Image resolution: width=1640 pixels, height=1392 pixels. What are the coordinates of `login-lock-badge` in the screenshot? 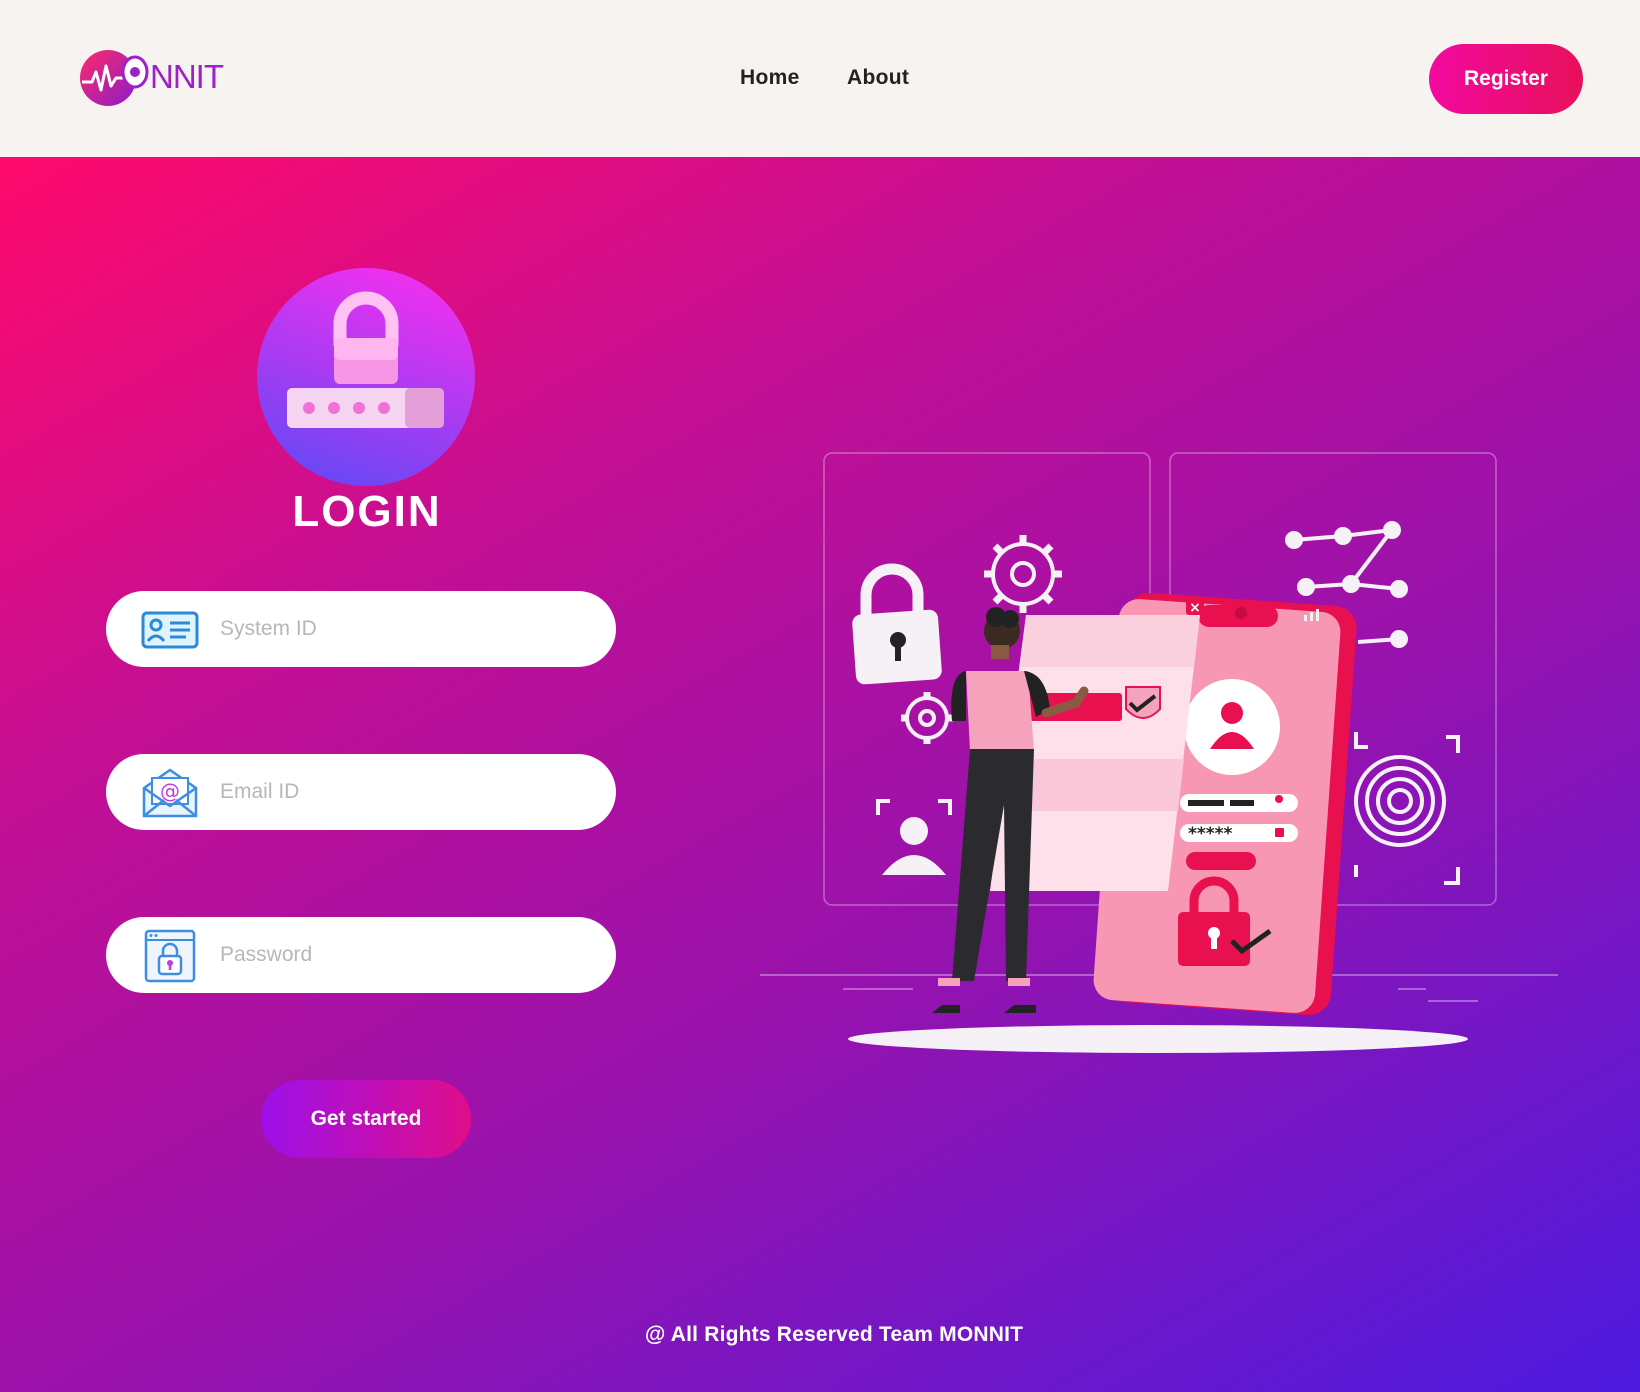 It's located at (366, 377).